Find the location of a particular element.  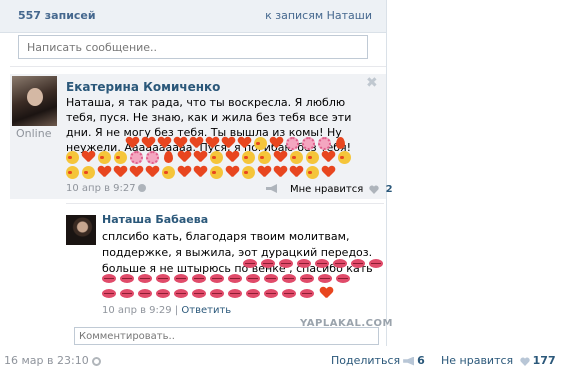

compose-placeholder: Написать сообщение.. is located at coordinates (92, 47).